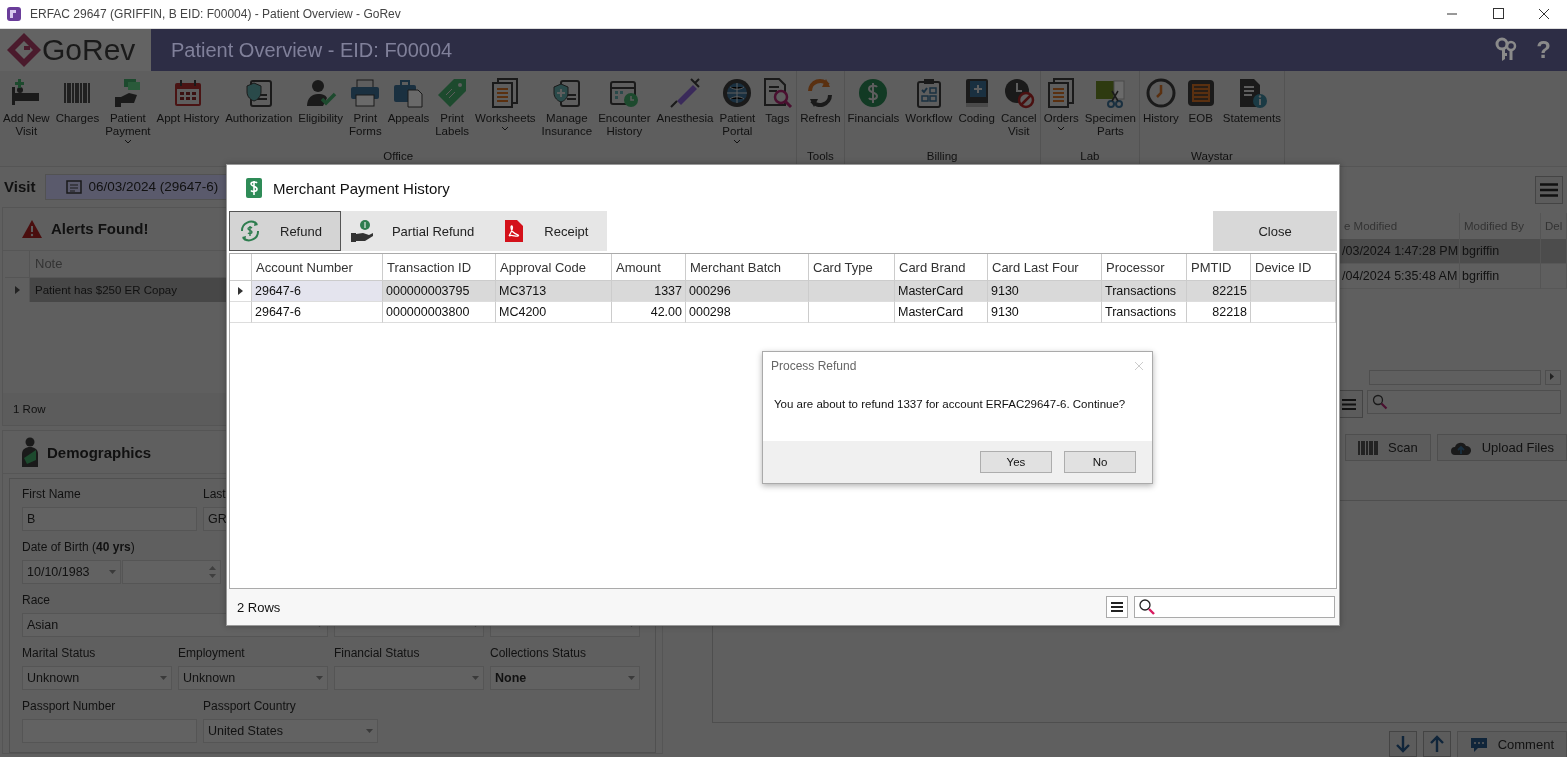 The height and width of the screenshot is (757, 1567). What do you see at coordinates (365, 113) in the screenshot?
I see `toolbar-button: Print Forms` at bounding box center [365, 113].